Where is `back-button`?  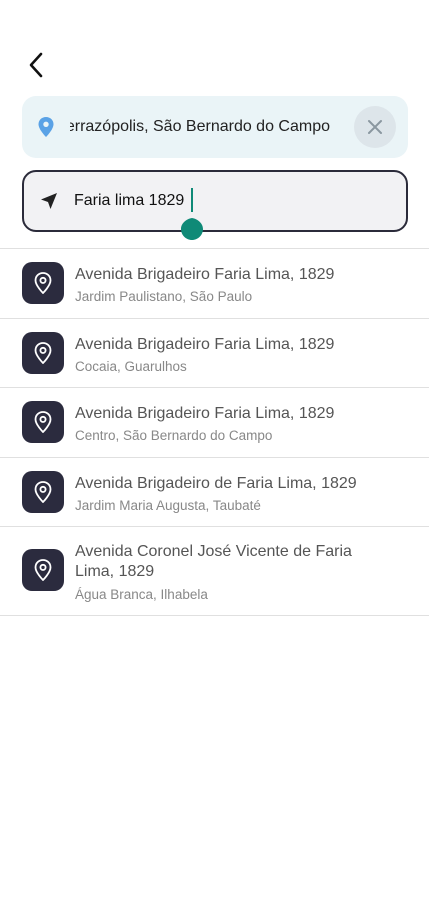
back-button is located at coordinates (36, 65).